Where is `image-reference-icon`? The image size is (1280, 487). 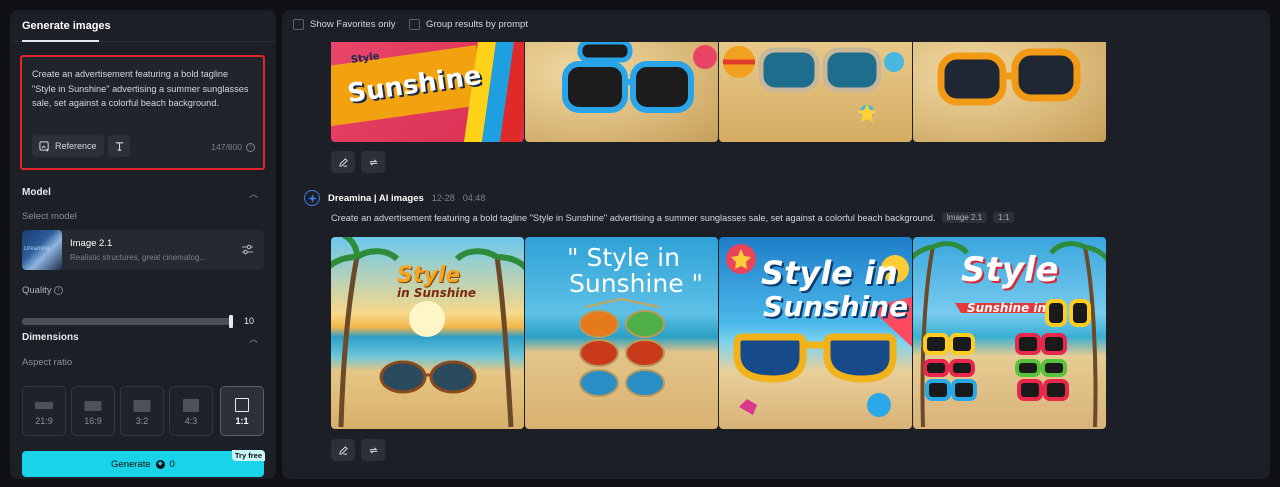 image-reference-icon is located at coordinates (44, 146).